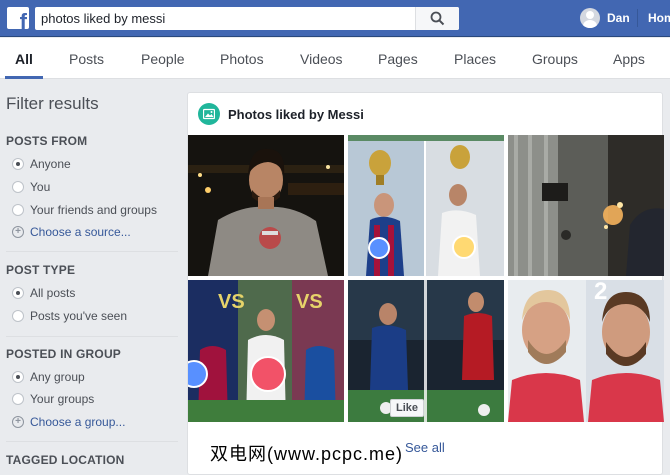 The image size is (670, 475). I want to click on active-tab-indicator, so click(24, 77).